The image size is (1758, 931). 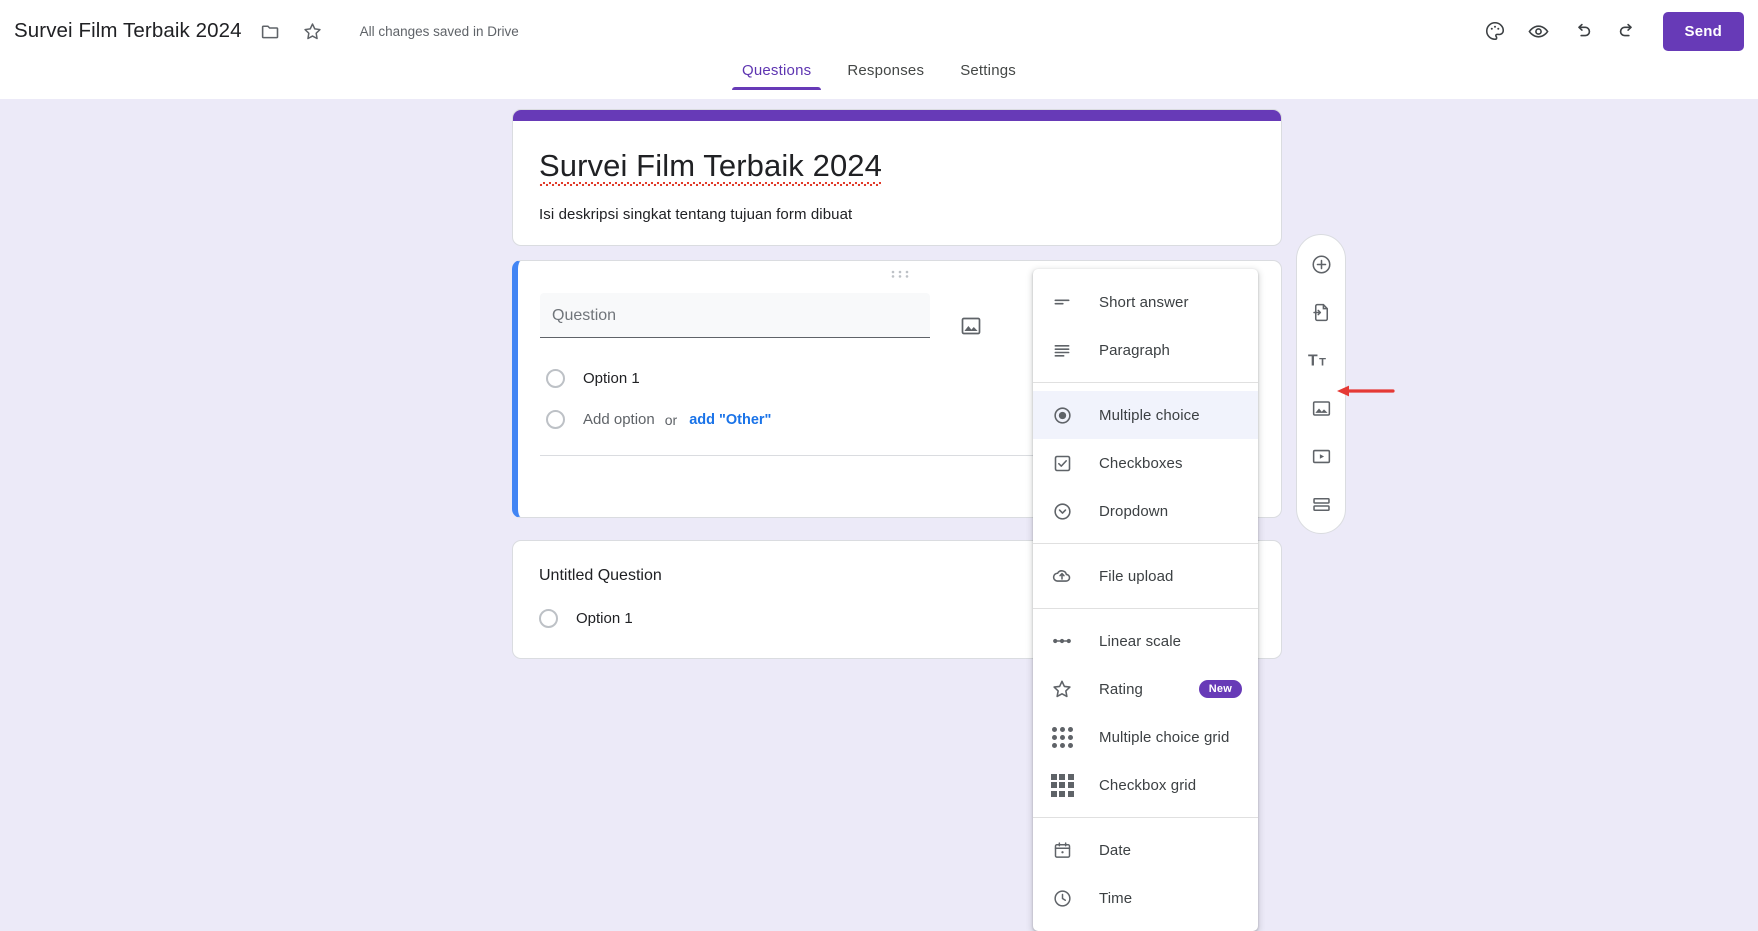 I want to click on page-title-text: Survei Film Terbaik 2024, so click(x=710, y=167).